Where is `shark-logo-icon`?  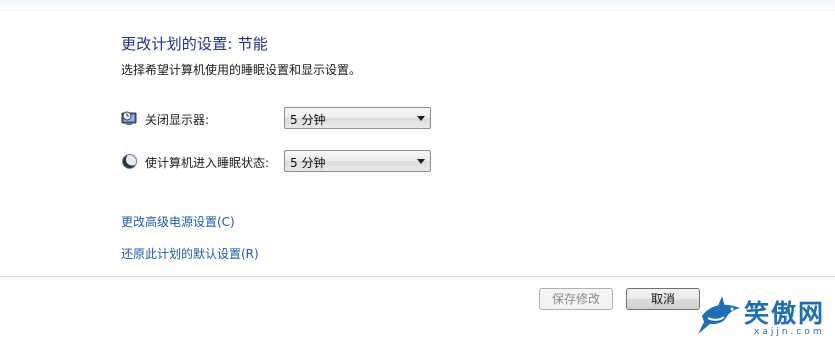
shark-logo-icon is located at coordinates (721, 315).